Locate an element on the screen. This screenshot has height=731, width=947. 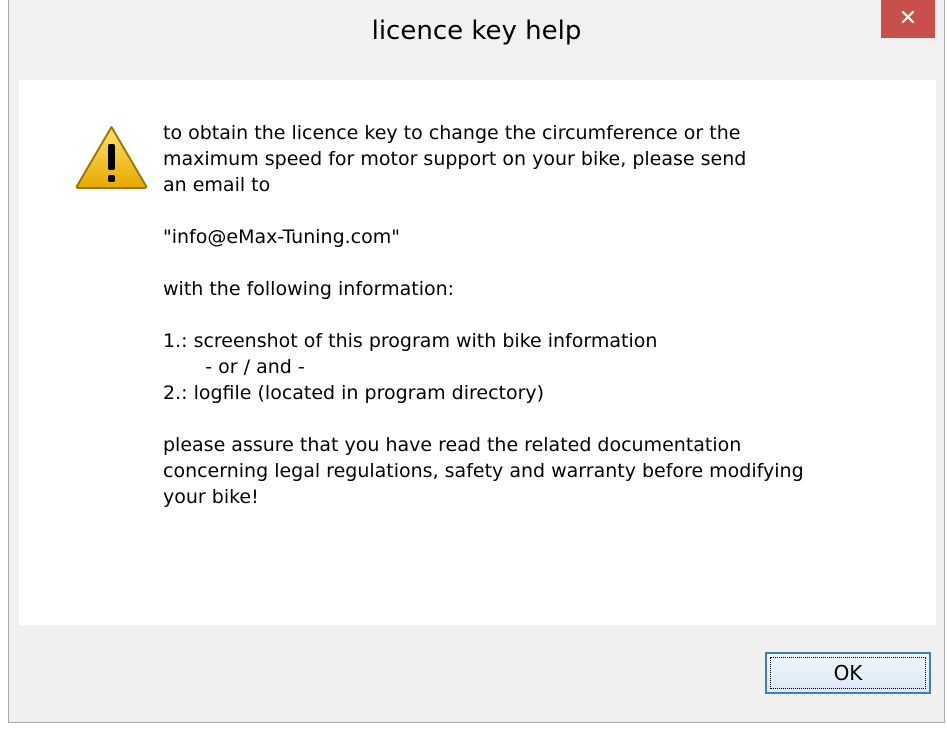
close-icon: ✕ is located at coordinates (908, 18).